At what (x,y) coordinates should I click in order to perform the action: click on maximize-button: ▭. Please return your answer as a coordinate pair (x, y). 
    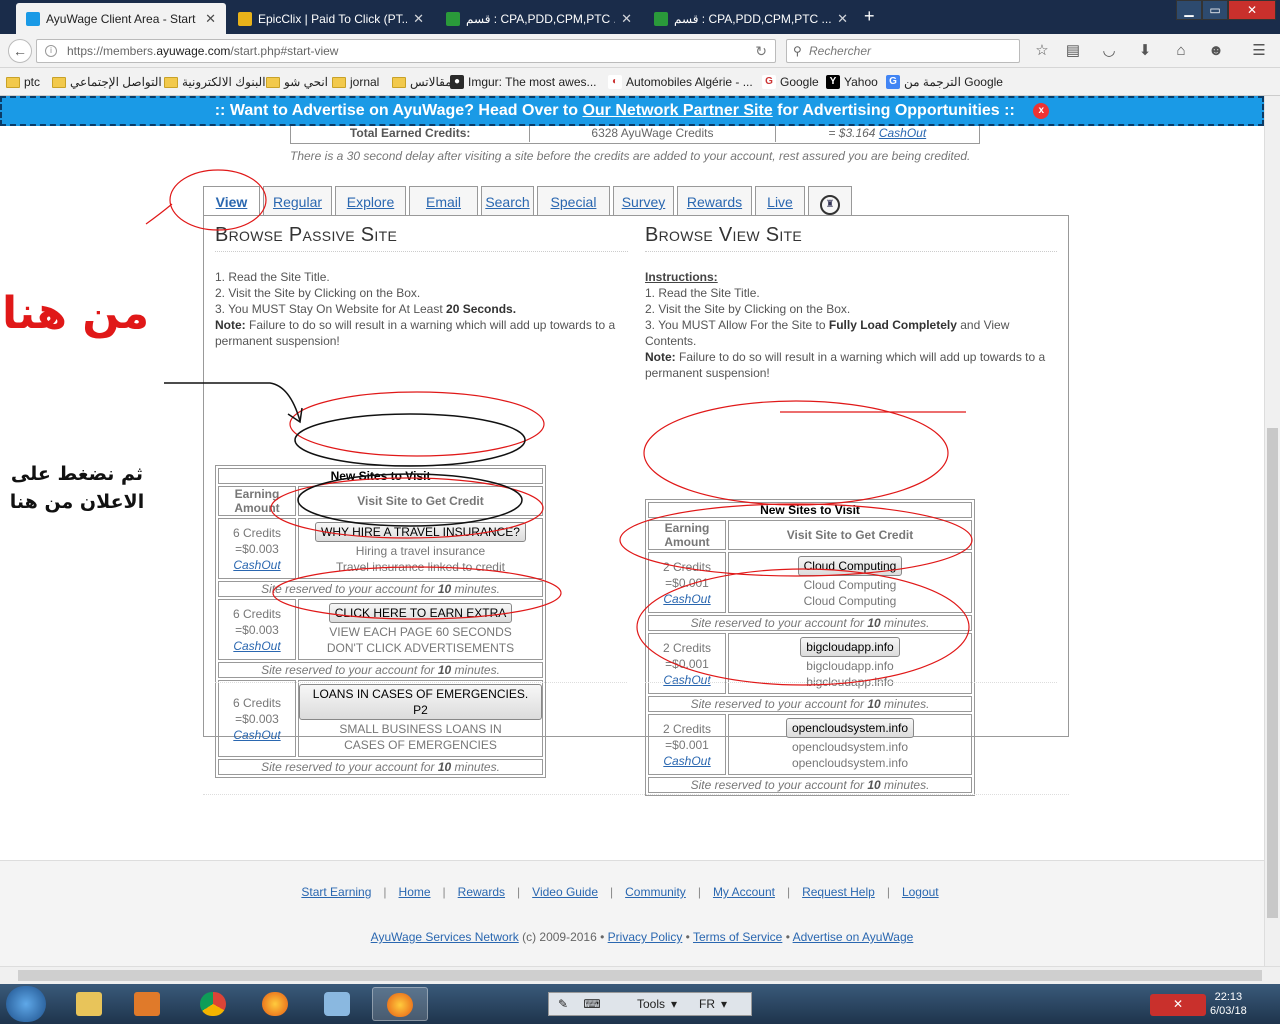
    Looking at the image, I should click on (1215, 10).